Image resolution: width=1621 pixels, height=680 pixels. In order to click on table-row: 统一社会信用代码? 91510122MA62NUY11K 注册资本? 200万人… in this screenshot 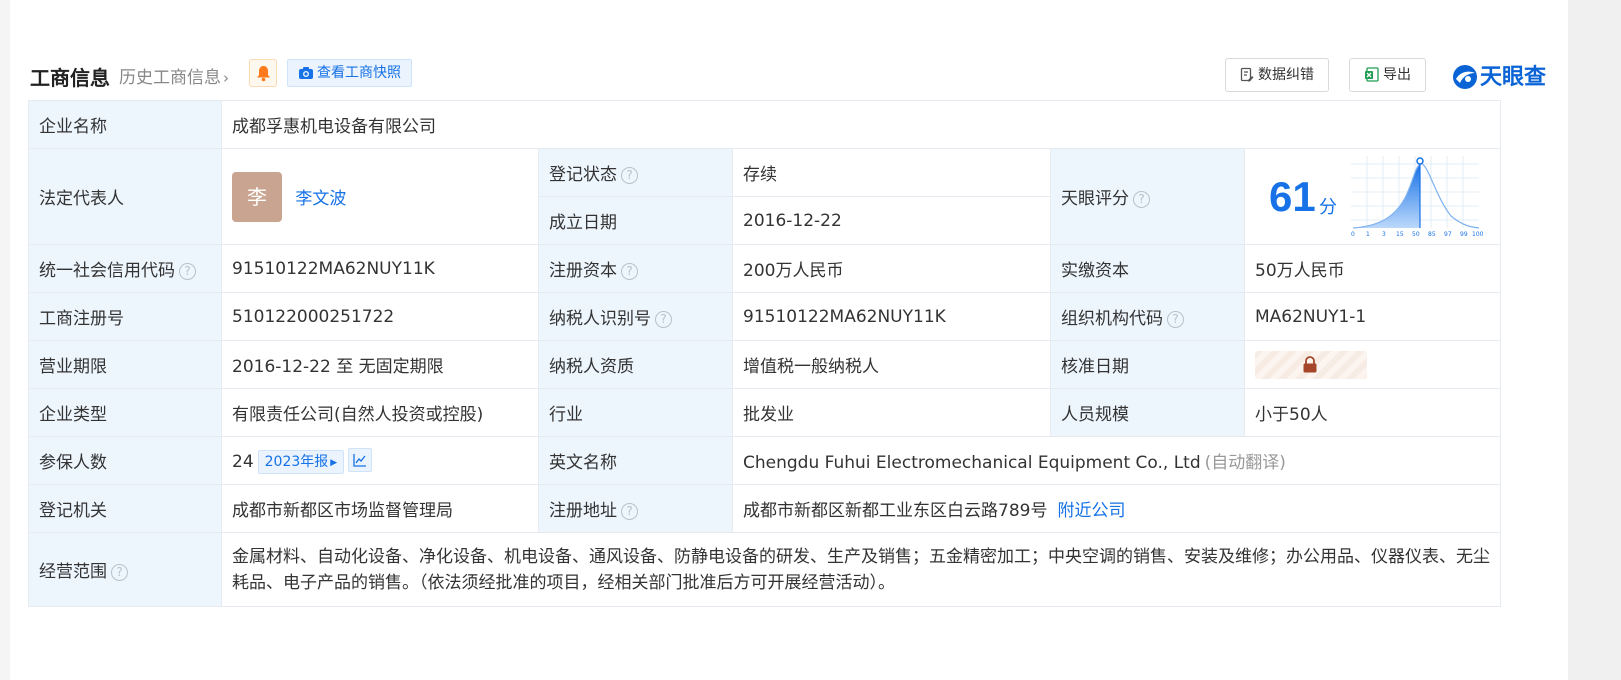, I will do `click(764, 268)`.